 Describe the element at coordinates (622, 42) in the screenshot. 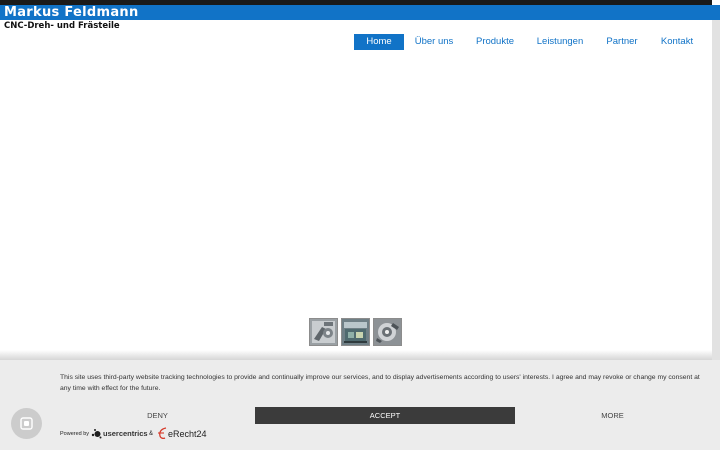

I see `nav-item-partner: Partner` at that location.